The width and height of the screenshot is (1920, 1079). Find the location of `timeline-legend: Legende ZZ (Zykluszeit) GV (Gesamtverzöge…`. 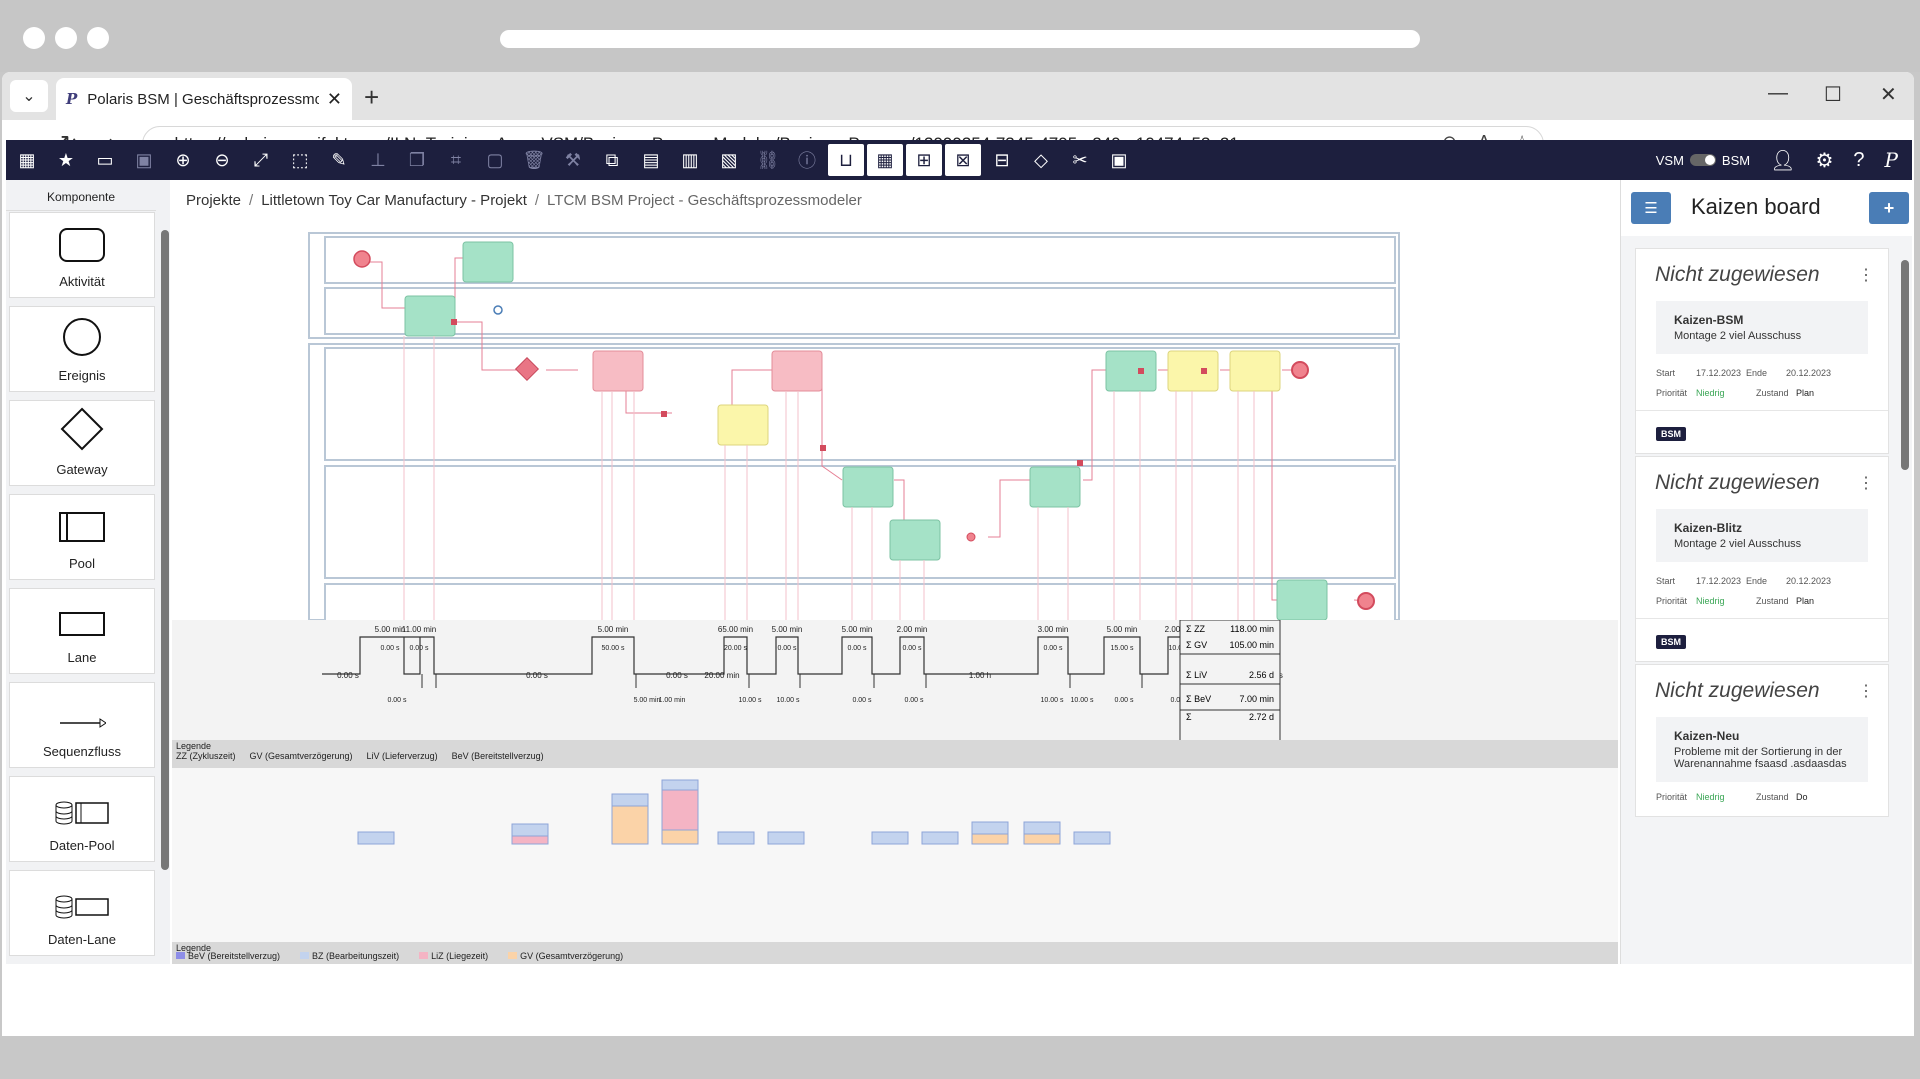

timeline-legend: Legende ZZ (Zykluszeit) GV (Gesamtverzöge… is located at coordinates (895, 754).